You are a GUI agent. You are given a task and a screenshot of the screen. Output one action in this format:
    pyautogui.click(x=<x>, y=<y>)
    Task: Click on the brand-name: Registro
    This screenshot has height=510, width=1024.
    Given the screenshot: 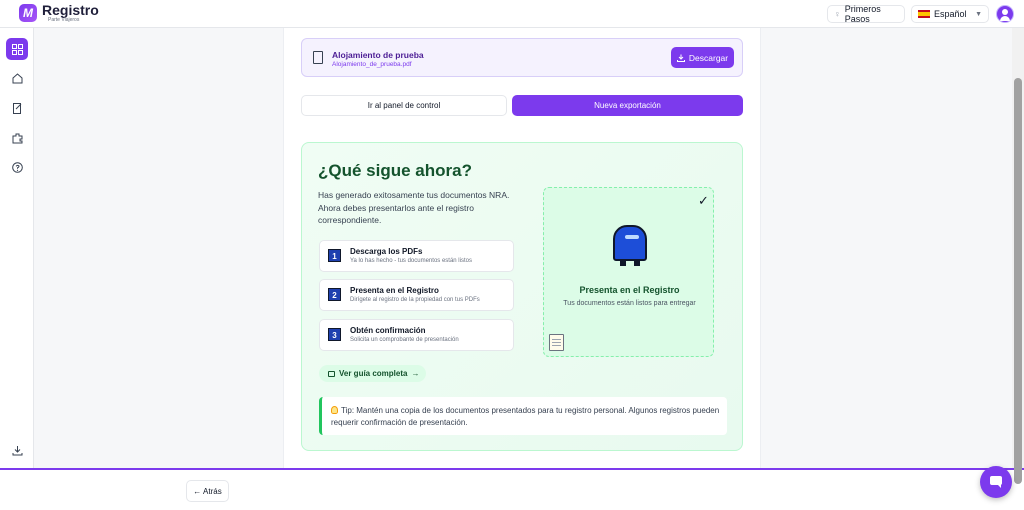 What is the action you would take?
    pyautogui.click(x=70, y=10)
    